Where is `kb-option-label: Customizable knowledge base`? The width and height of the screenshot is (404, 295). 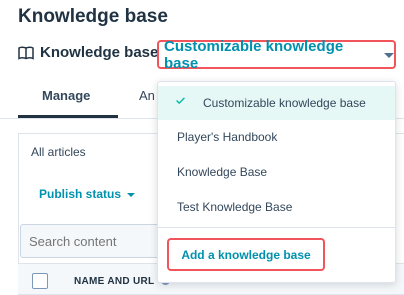 kb-option-label: Customizable knowledge base is located at coordinates (284, 103).